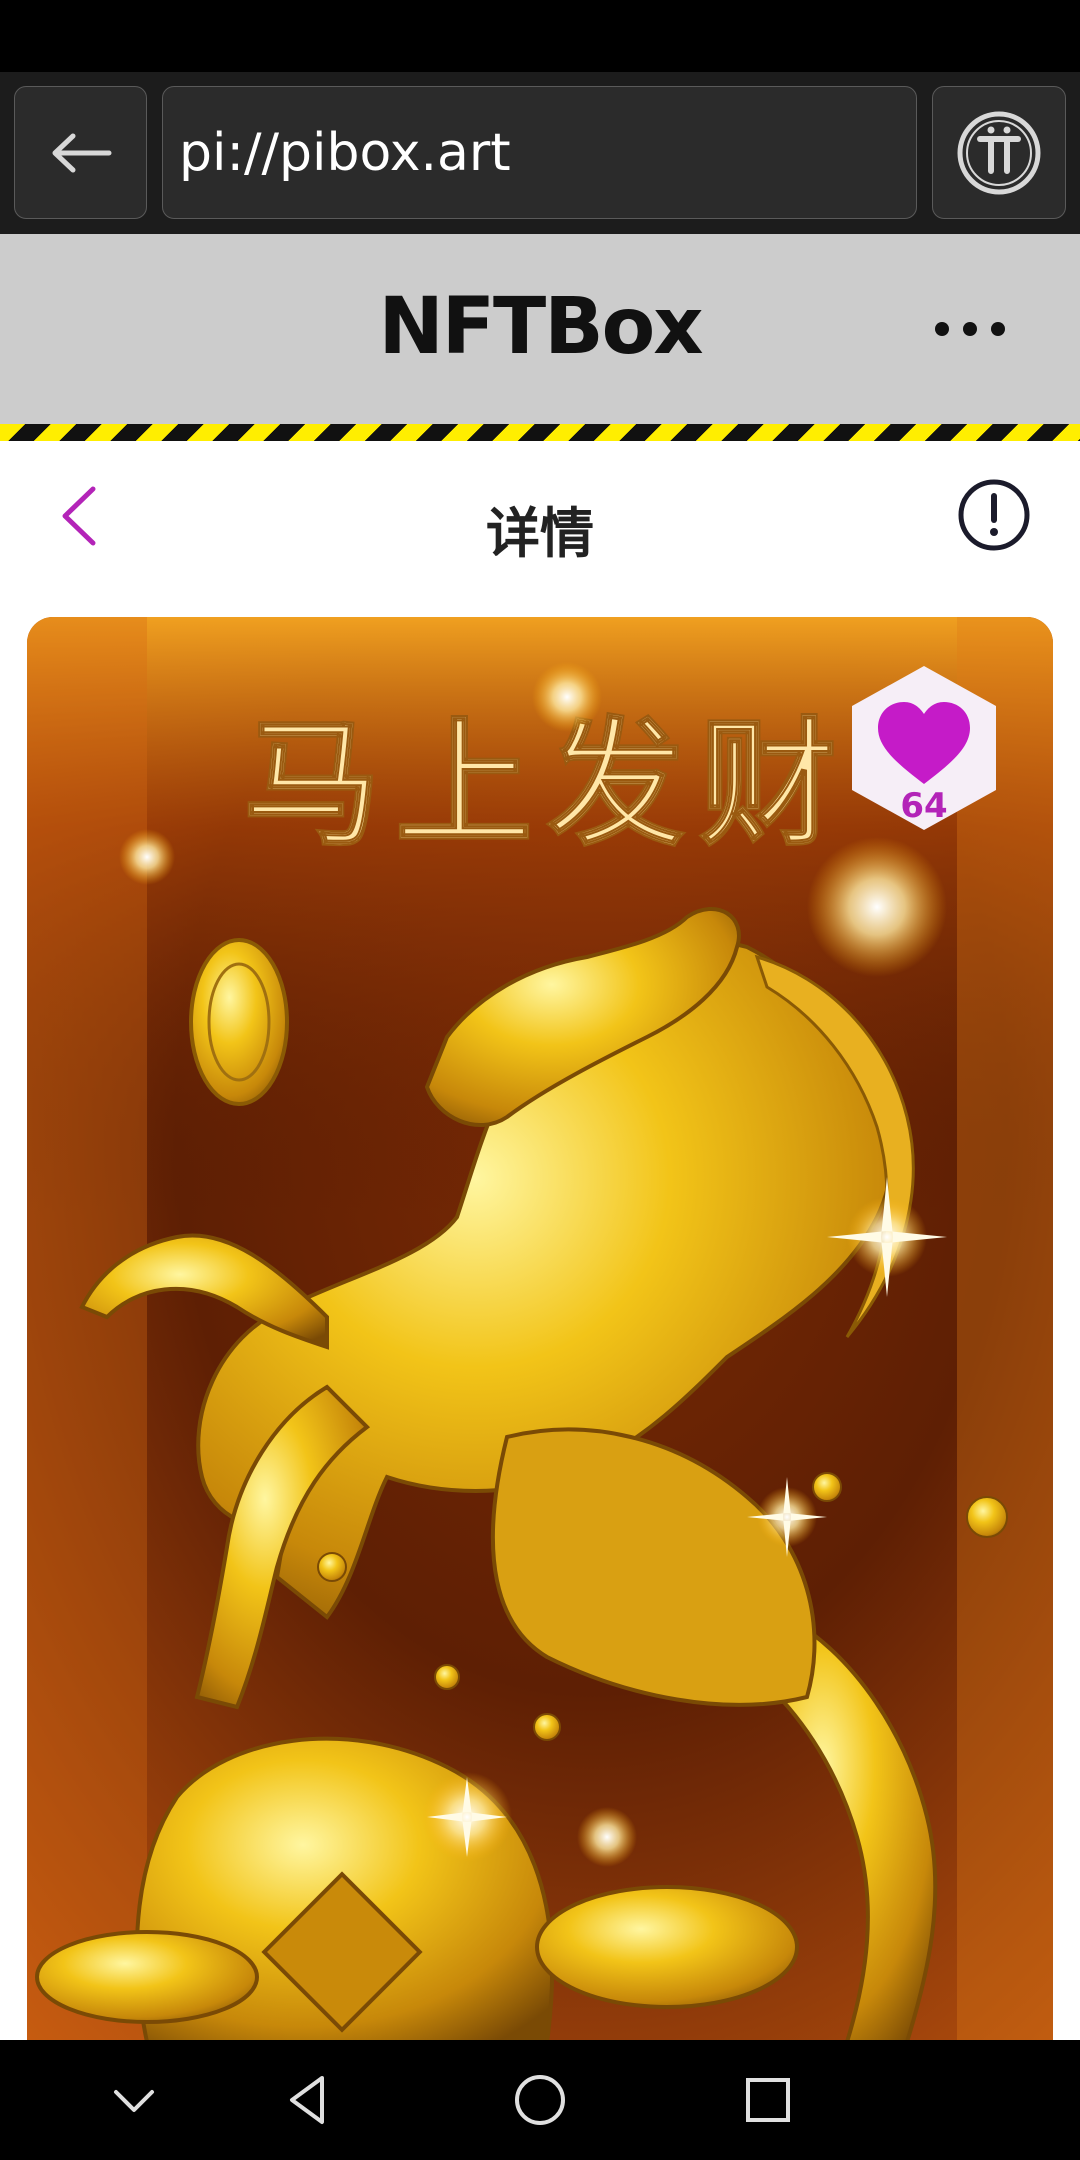 The width and height of the screenshot is (1080, 2160). I want to click on page-title: 详情, so click(540, 533).